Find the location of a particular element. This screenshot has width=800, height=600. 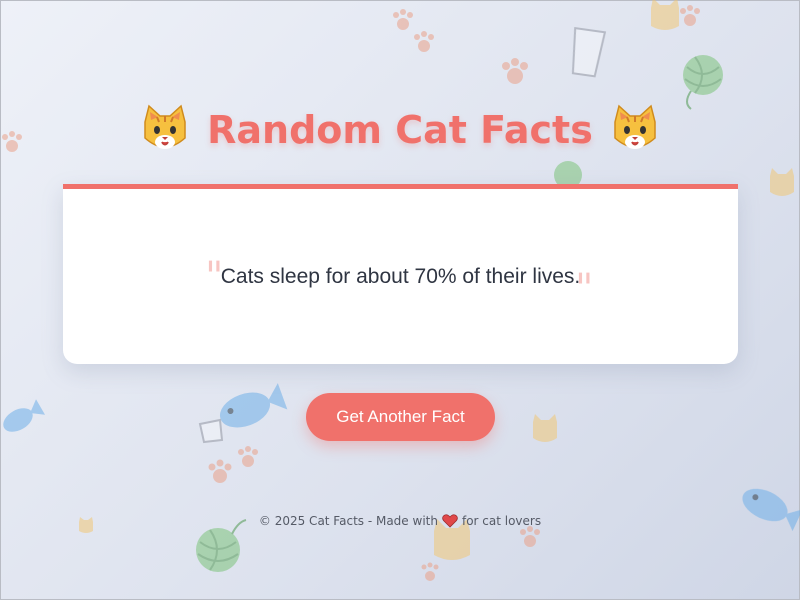

fact-text: Cats sleep for about 70% of their lives. is located at coordinates (400, 276).